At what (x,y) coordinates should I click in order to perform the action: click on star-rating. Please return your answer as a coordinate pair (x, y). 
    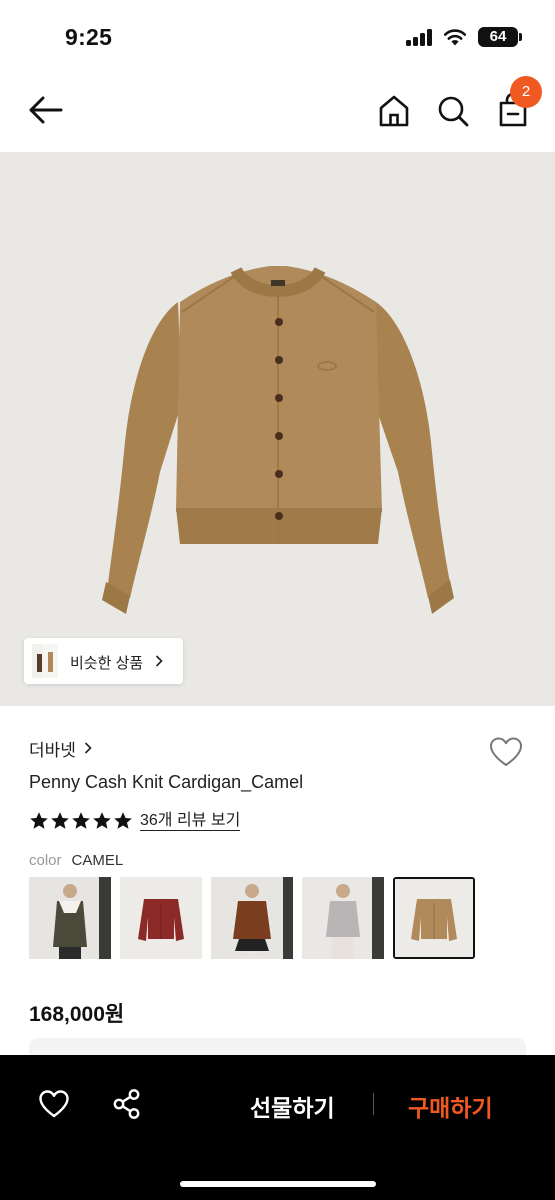
    Looking at the image, I should click on (81, 821).